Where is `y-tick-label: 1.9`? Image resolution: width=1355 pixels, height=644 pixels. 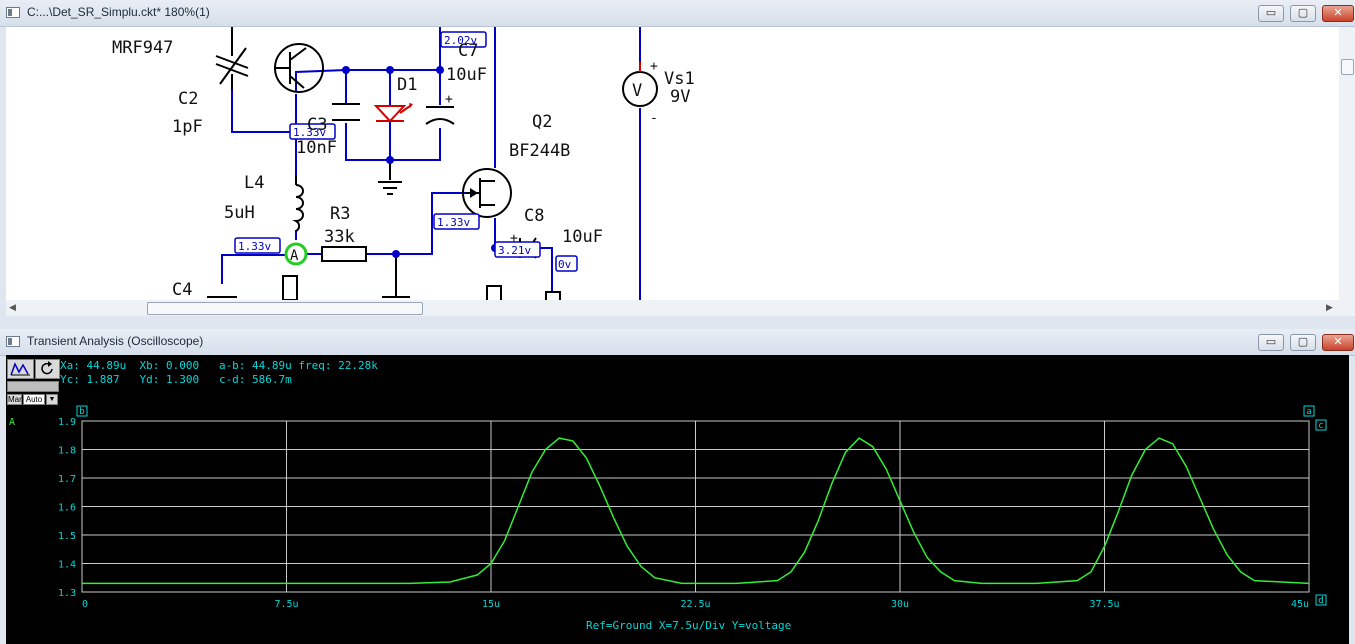 y-tick-label: 1.9 is located at coordinates (67, 422).